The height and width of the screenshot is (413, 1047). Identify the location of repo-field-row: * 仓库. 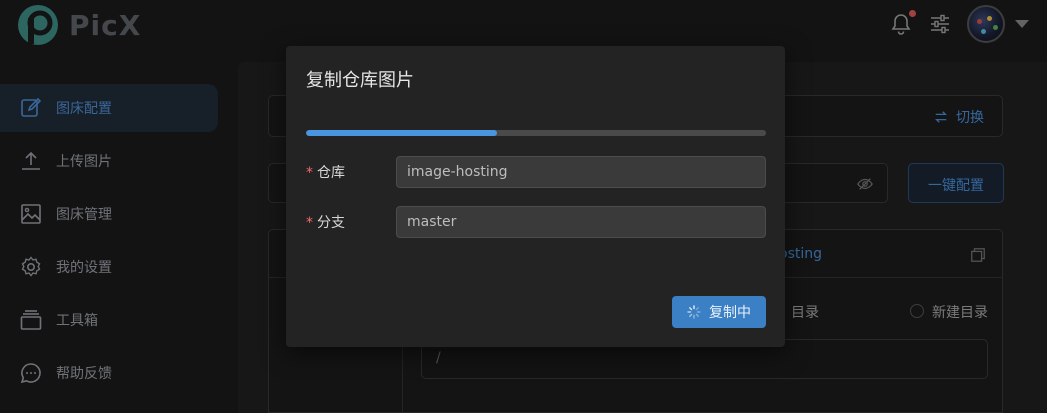
(536, 172).